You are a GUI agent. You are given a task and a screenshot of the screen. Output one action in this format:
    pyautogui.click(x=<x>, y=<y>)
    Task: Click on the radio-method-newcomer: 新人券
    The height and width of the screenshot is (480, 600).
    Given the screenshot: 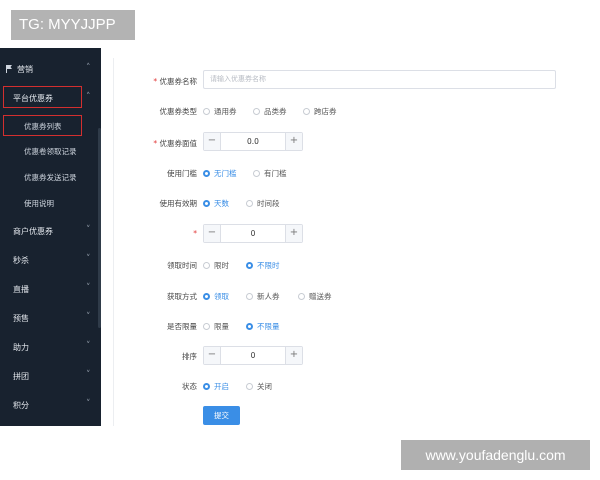 What is the action you would take?
    pyautogui.click(x=263, y=296)
    